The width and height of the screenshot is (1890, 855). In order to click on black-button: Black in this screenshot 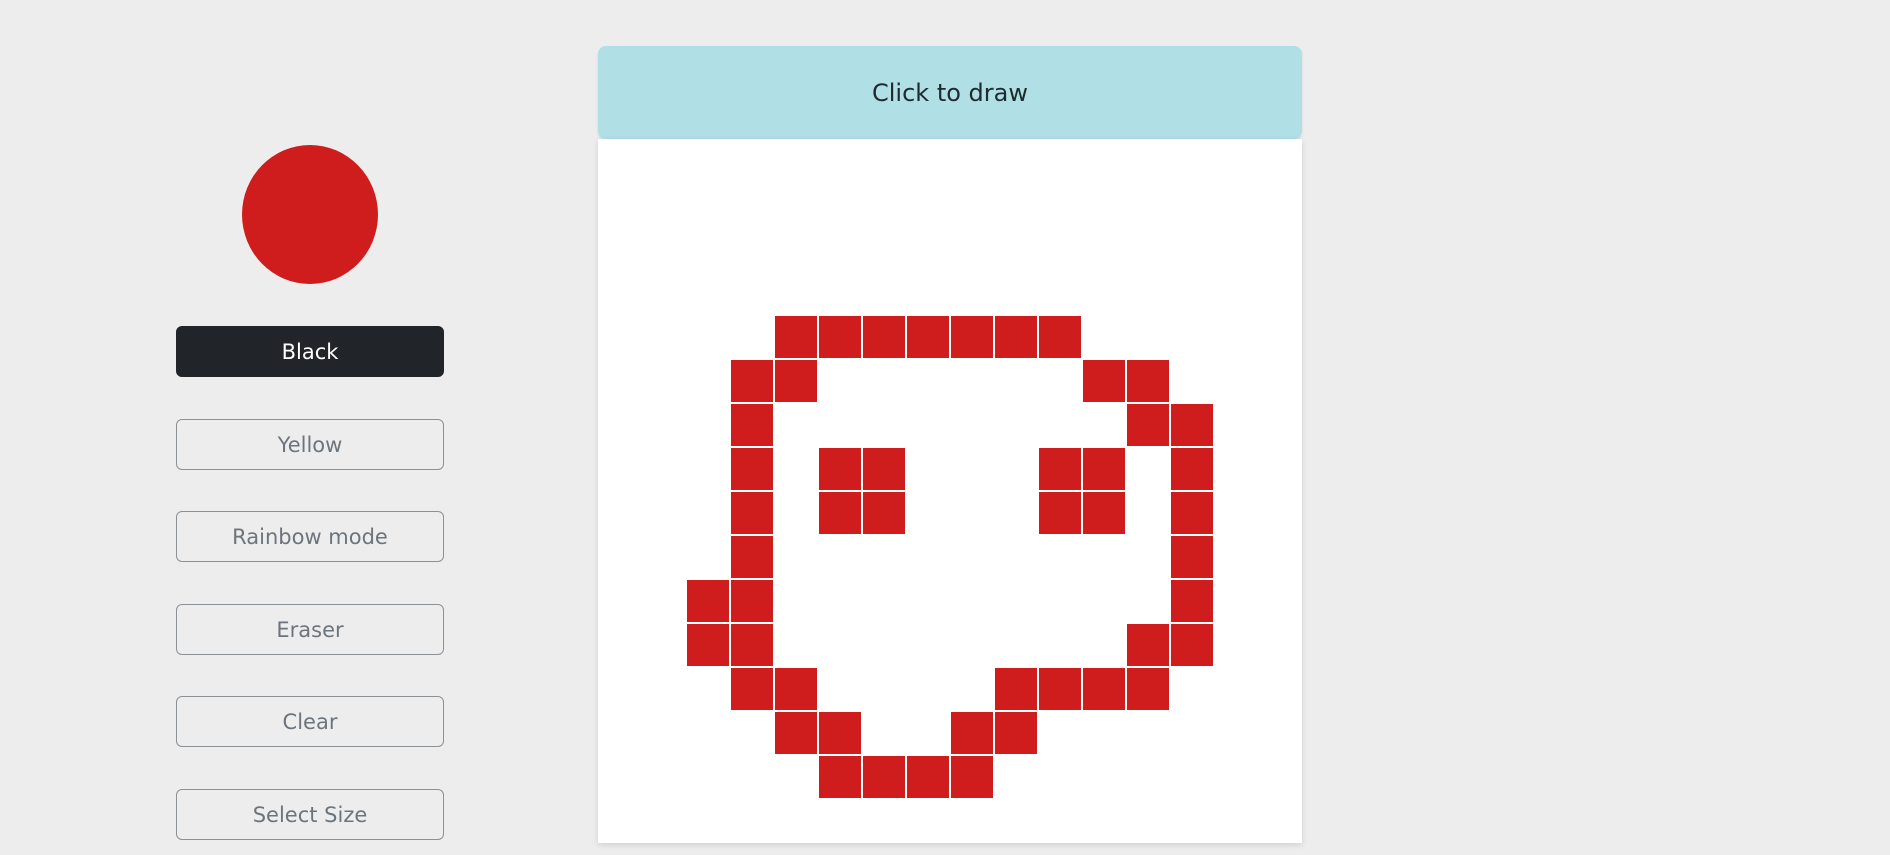, I will do `click(310, 351)`.